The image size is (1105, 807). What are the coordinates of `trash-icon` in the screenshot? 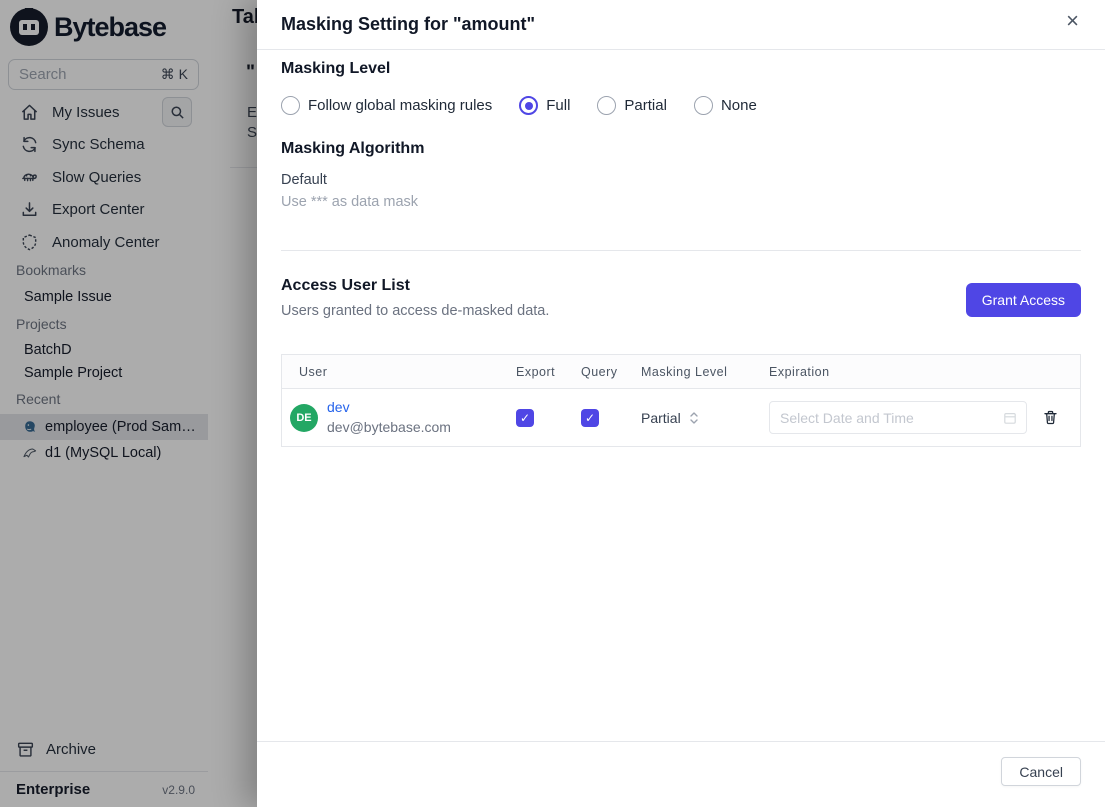 It's located at (1050, 417).